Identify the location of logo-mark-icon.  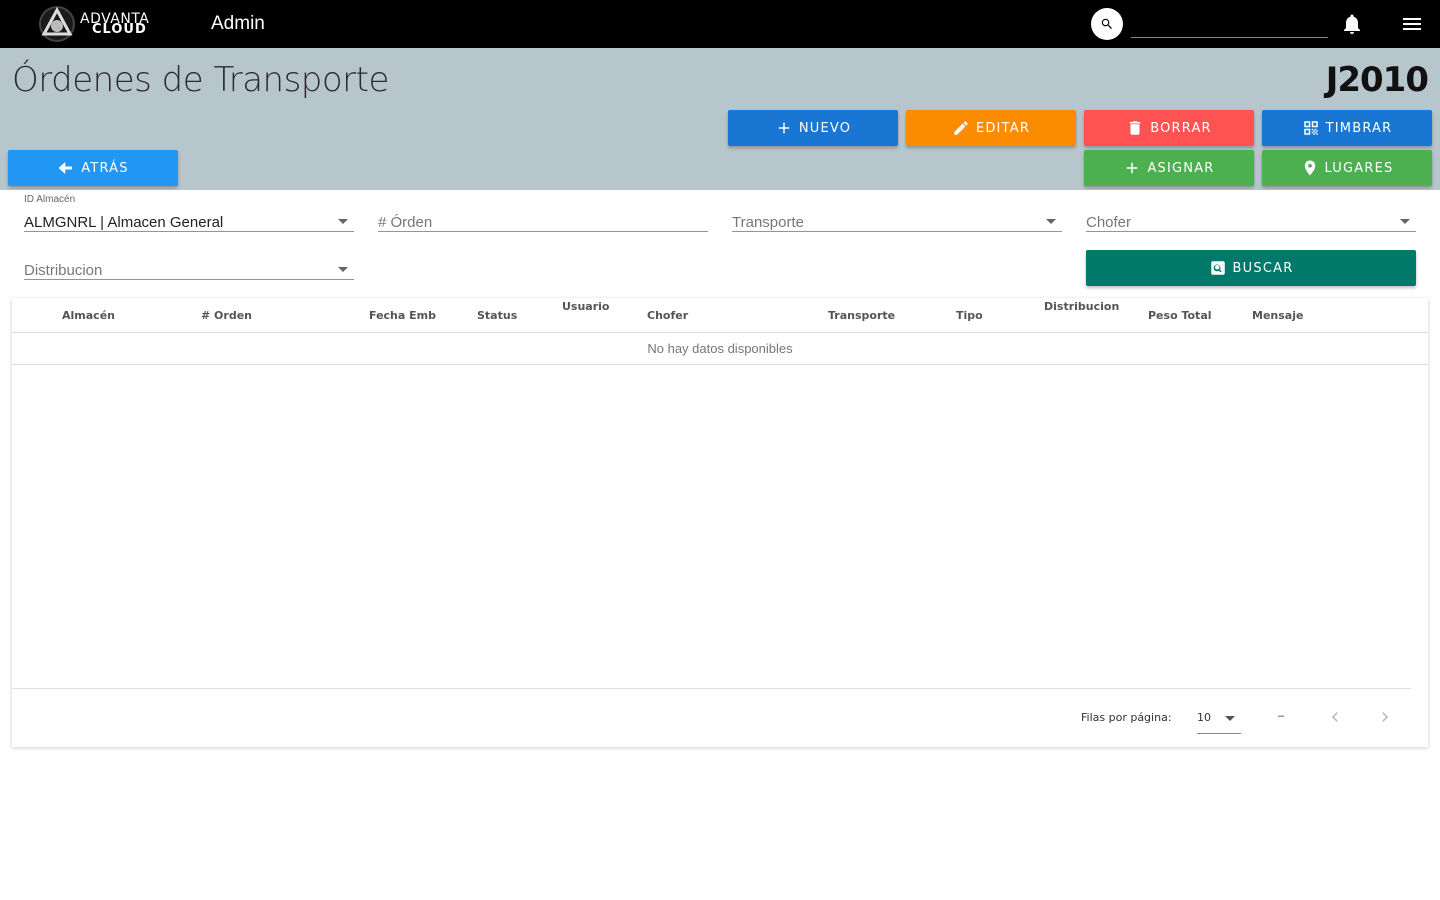
(57, 24).